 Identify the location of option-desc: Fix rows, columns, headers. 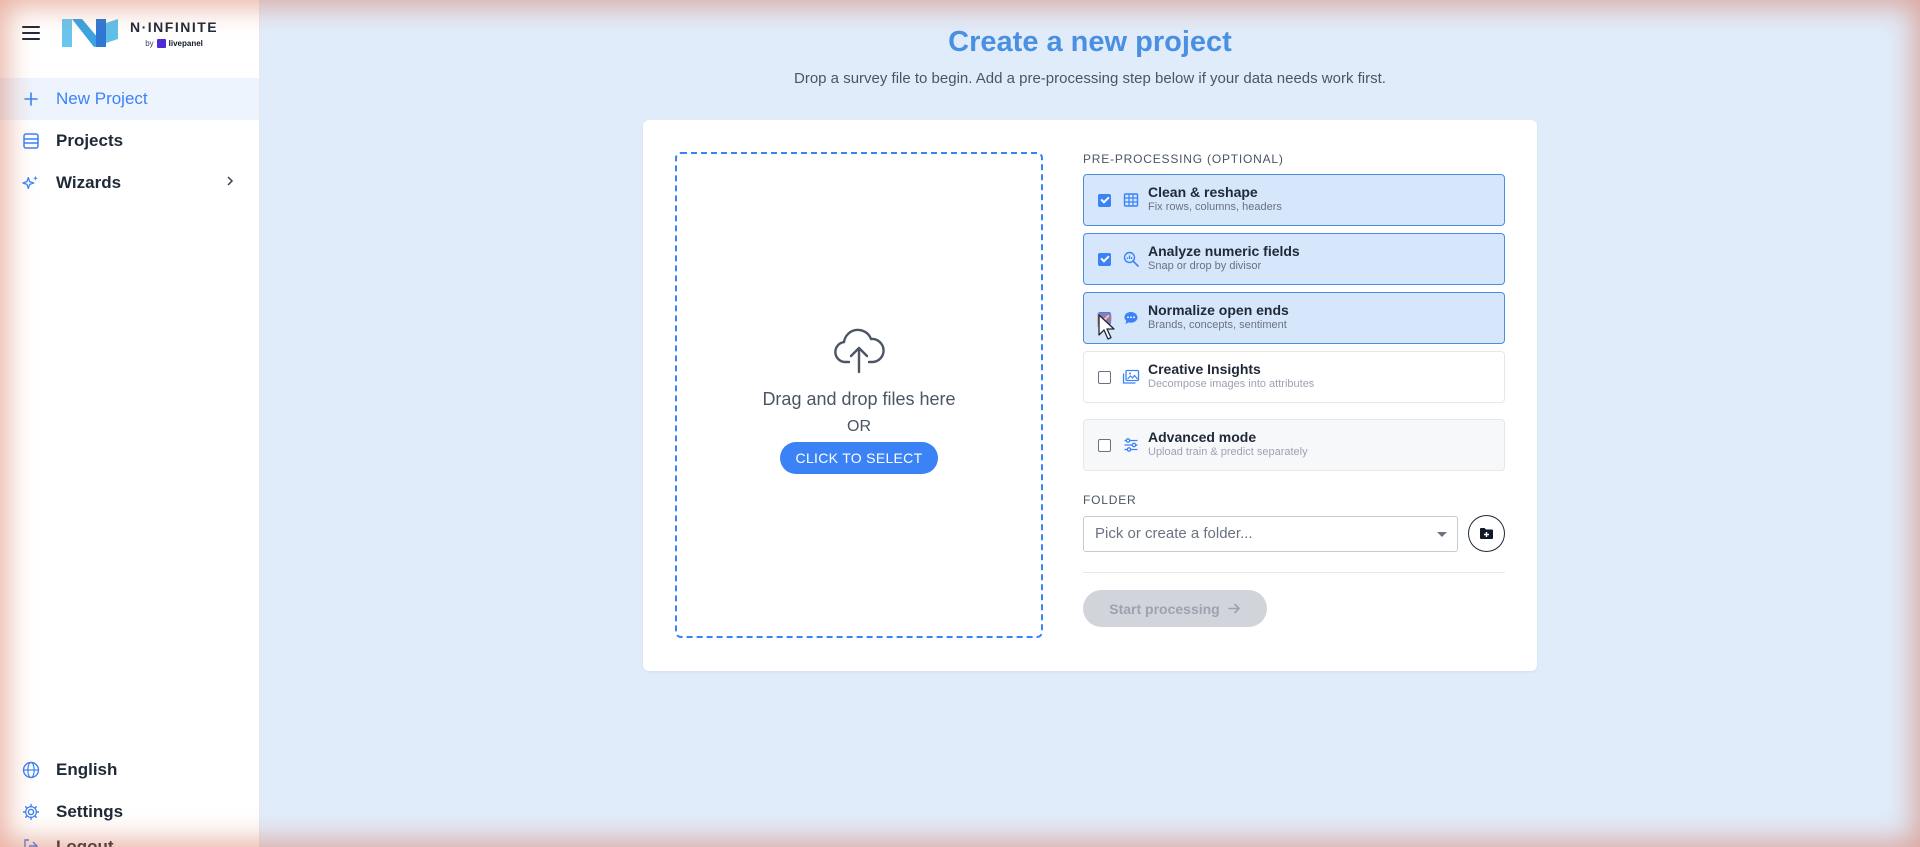
(1215, 207).